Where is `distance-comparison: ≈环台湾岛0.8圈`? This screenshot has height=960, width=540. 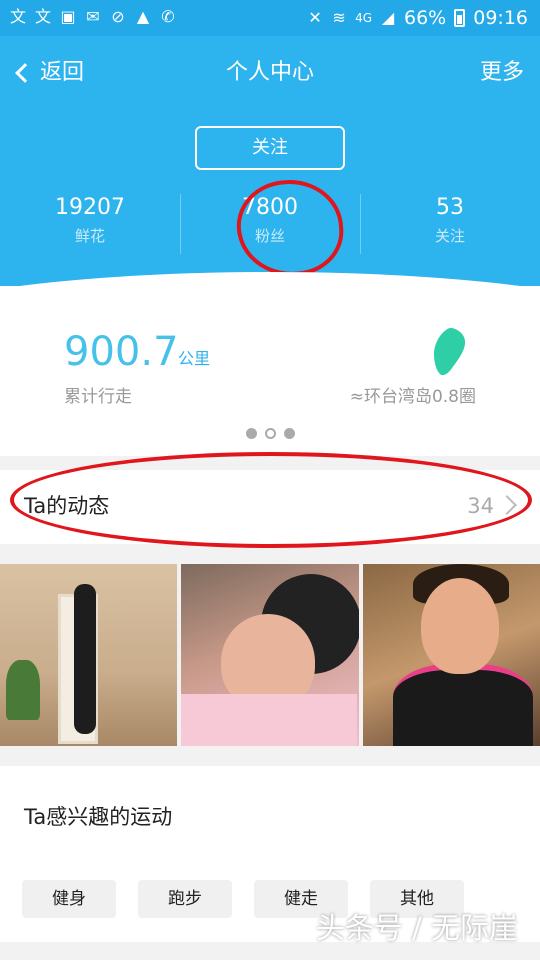 distance-comparison: ≈环台湾岛0.8圈 is located at coordinates (412, 397).